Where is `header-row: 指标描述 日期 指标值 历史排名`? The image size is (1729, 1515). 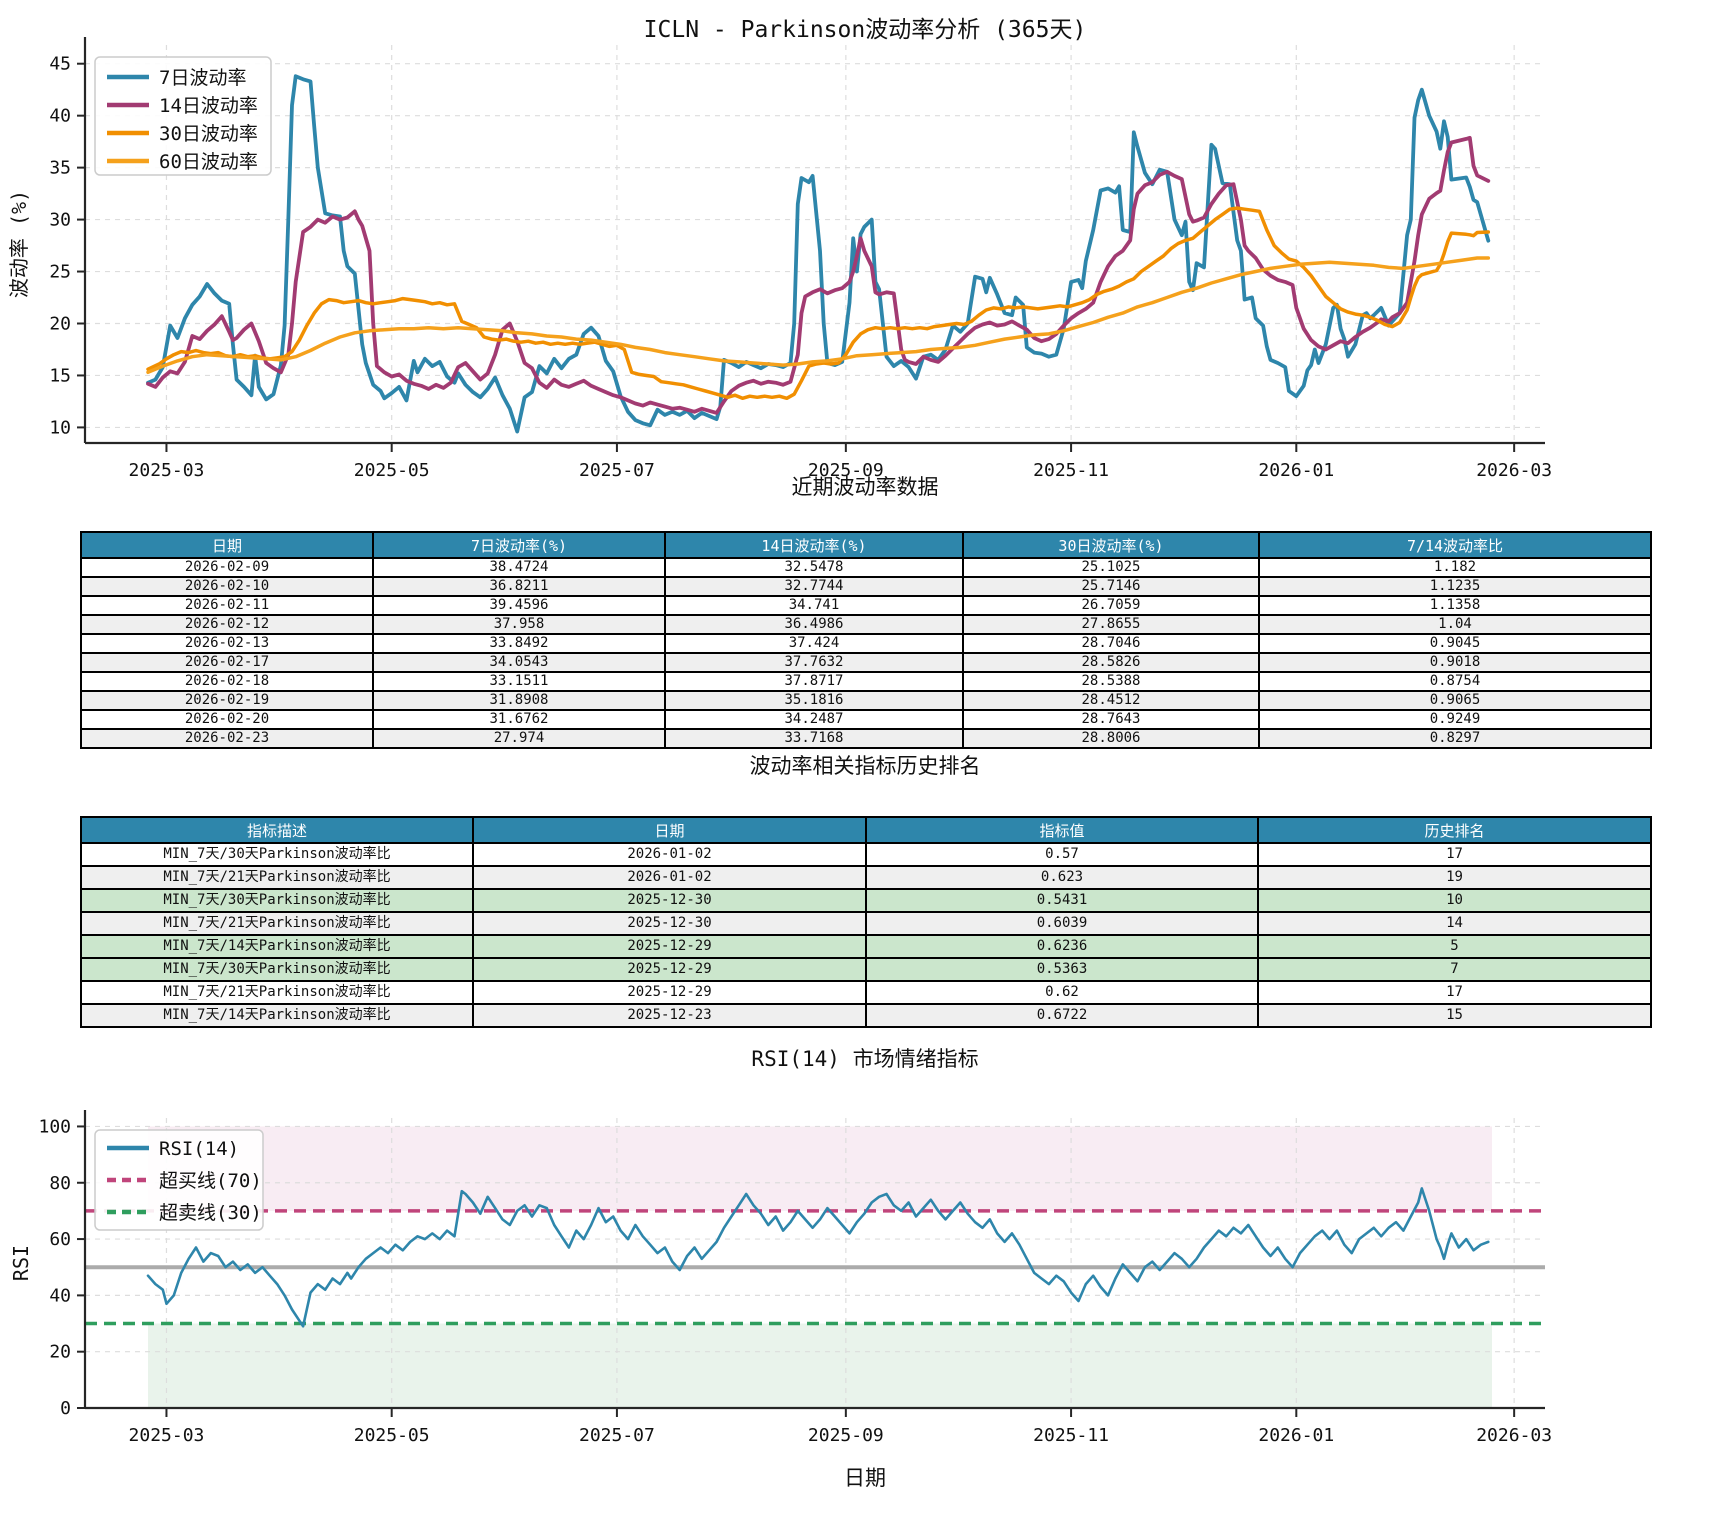 header-row: 指标描述 日期 指标值 历史排名 is located at coordinates (866, 830).